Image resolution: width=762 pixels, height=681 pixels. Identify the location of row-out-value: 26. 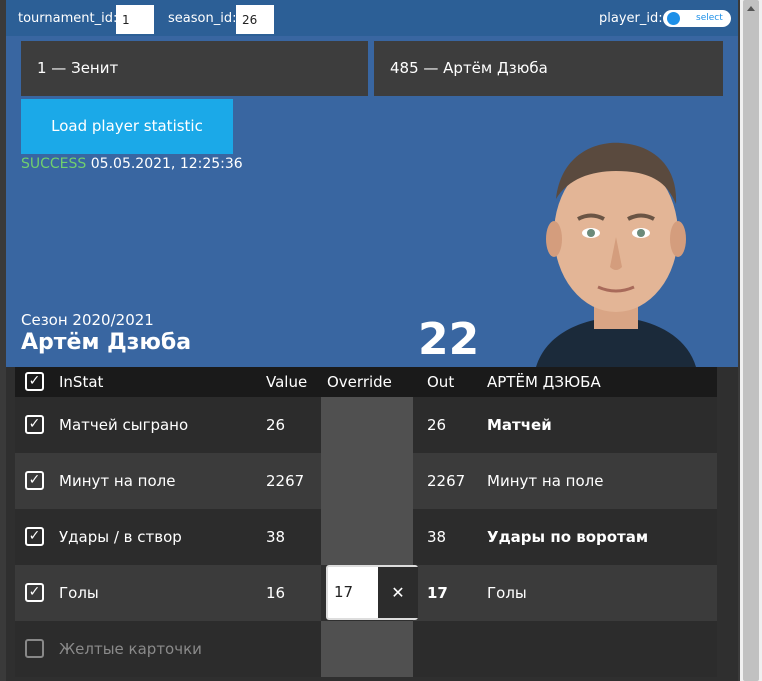
(437, 425).